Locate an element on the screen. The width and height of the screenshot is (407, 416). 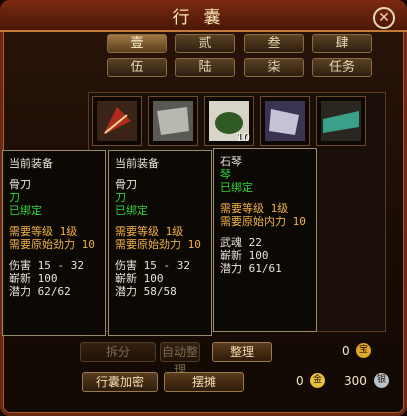
jade-zither-icon is located at coordinates (341, 121).